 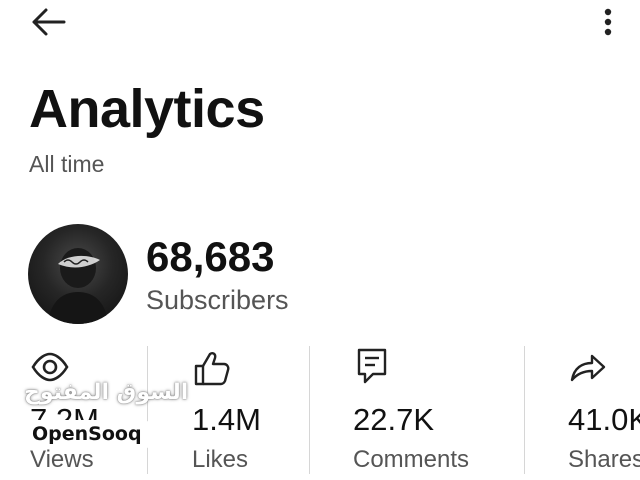 What do you see at coordinates (226, 419) in the screenshot?
I see `likes-value: 1.4M` at bounding box center [226, 419].